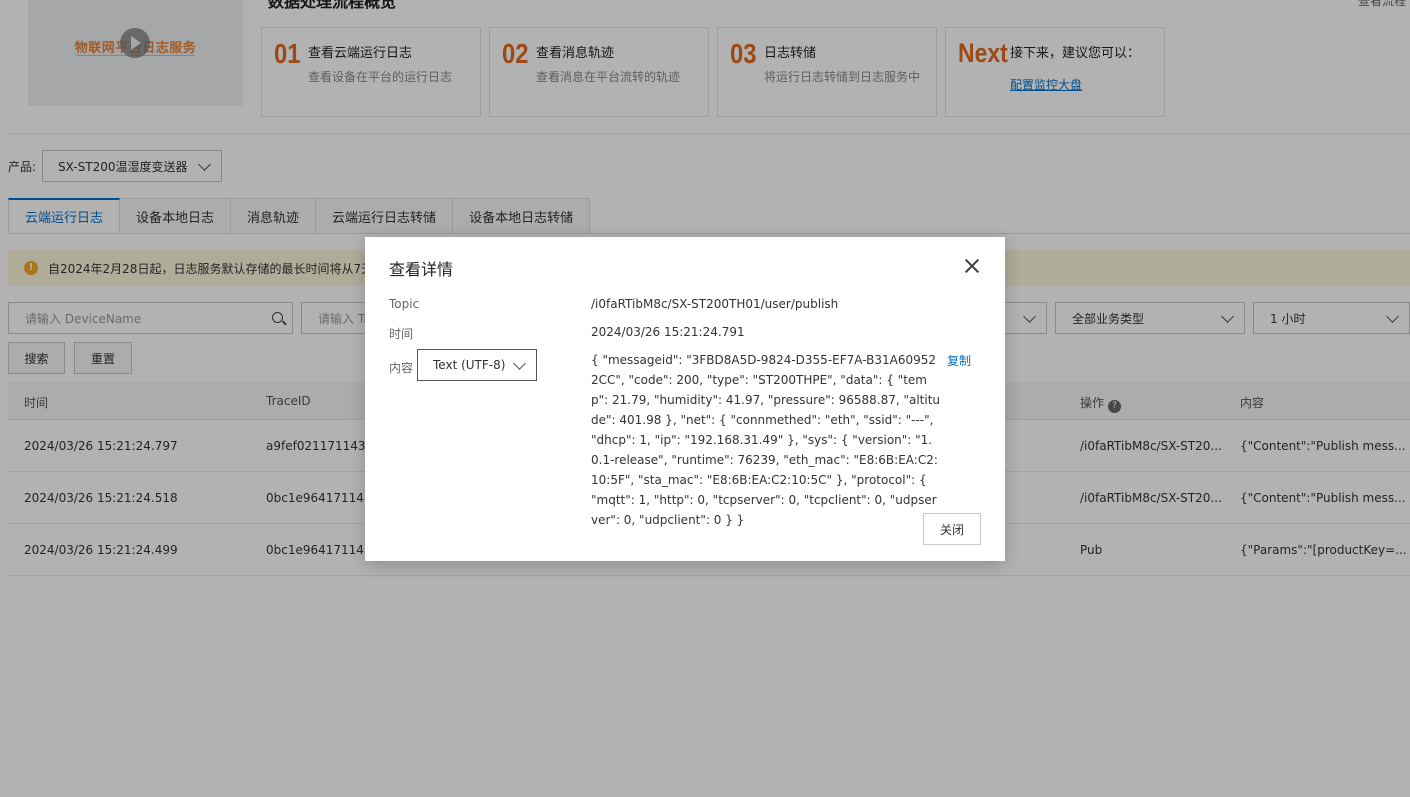  I want to click on content-label: 内容, so click(401, 368).